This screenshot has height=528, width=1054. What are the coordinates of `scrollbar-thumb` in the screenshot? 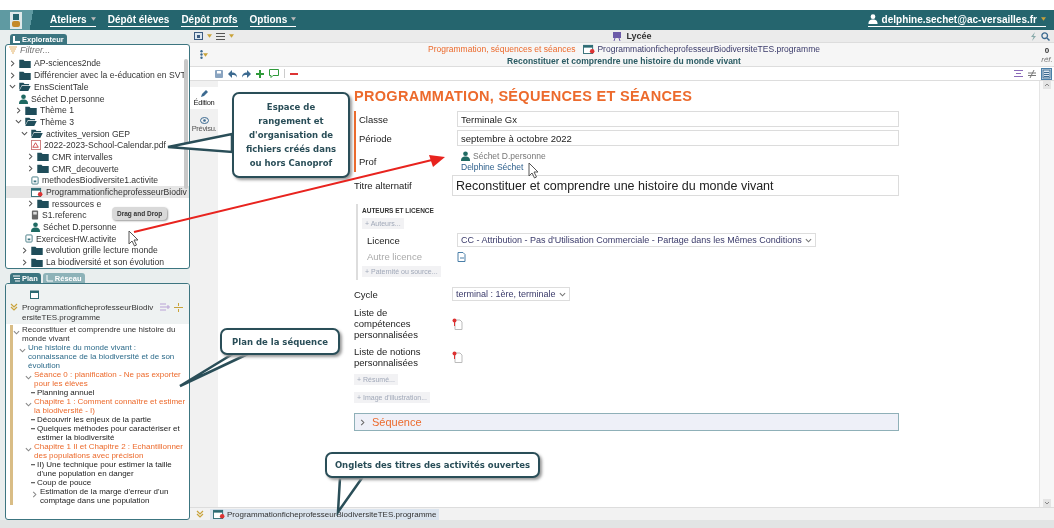 It's located at (186, 124).